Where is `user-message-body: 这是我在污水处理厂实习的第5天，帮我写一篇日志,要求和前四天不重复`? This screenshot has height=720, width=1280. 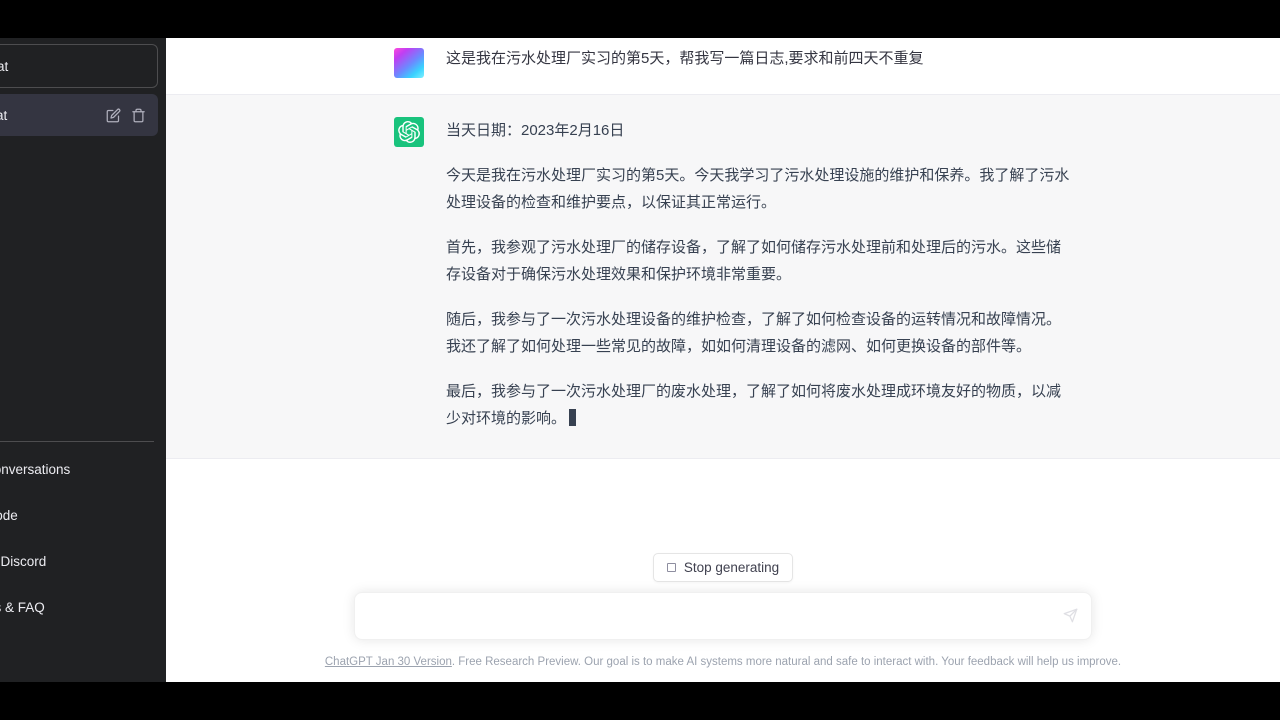
user-message-body: 这是我在污水处理厂实习的第5天，帮我写一篇日志,要求和前四天不重复 is located at coordinates (851, 63).